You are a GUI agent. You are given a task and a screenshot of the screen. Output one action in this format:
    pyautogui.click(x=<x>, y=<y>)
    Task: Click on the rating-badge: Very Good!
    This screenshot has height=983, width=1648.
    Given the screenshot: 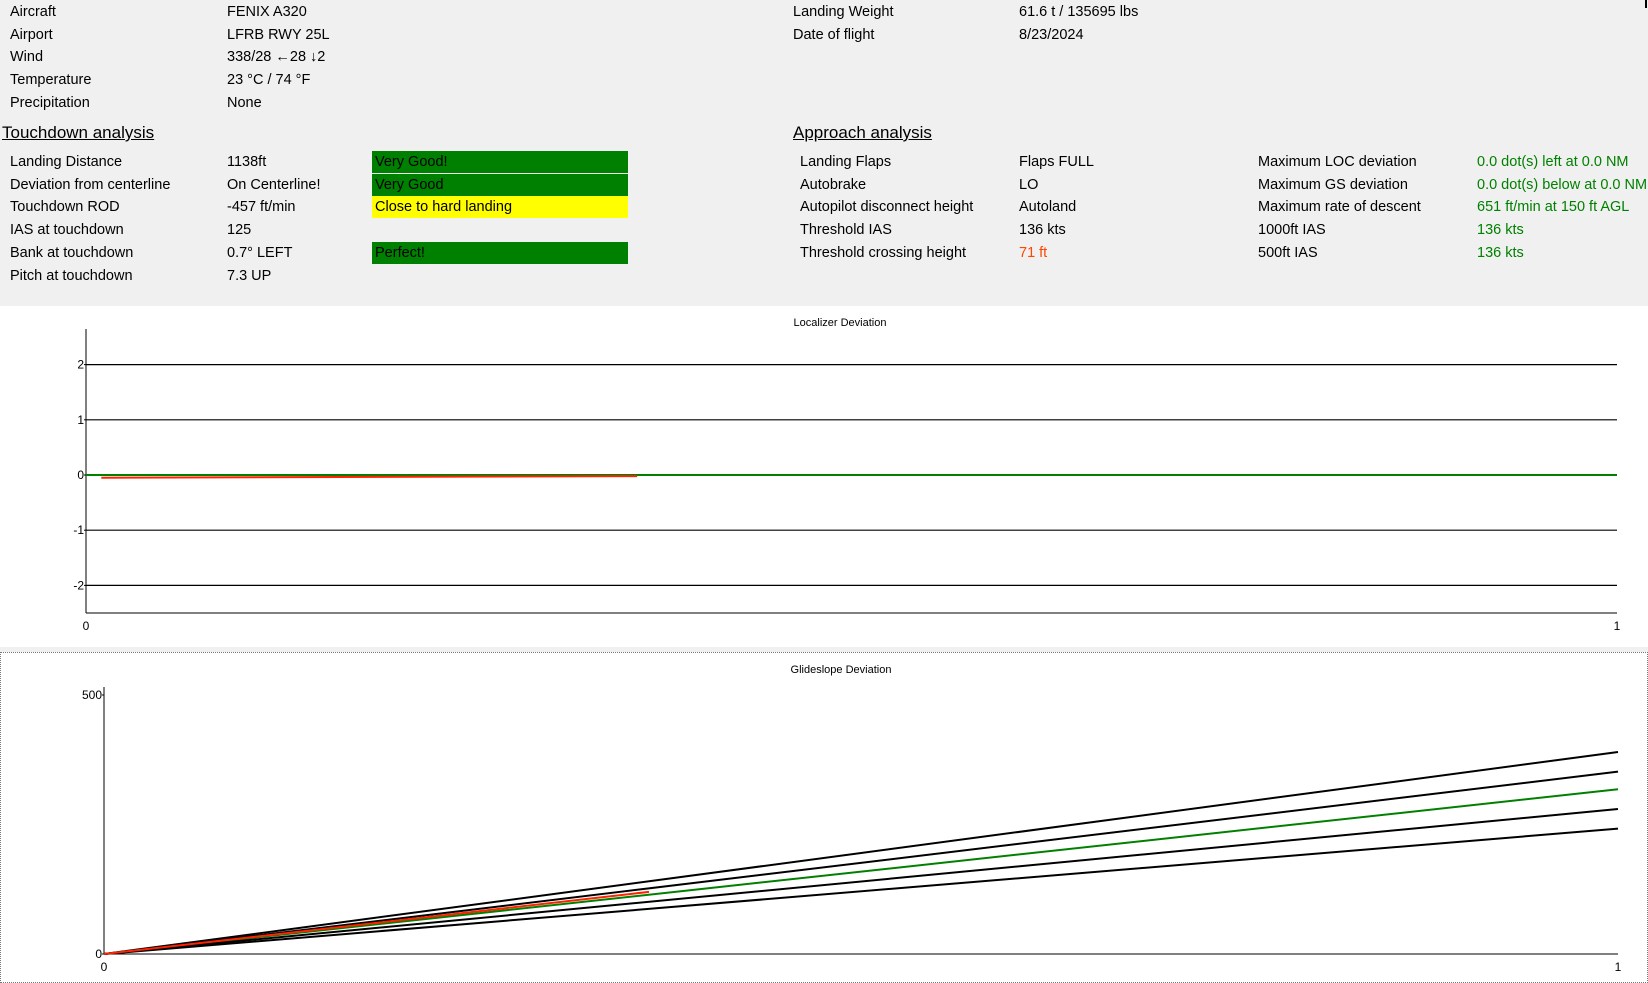 What is the action you would take?
    pyautogui.click(x=500, y=162)
    